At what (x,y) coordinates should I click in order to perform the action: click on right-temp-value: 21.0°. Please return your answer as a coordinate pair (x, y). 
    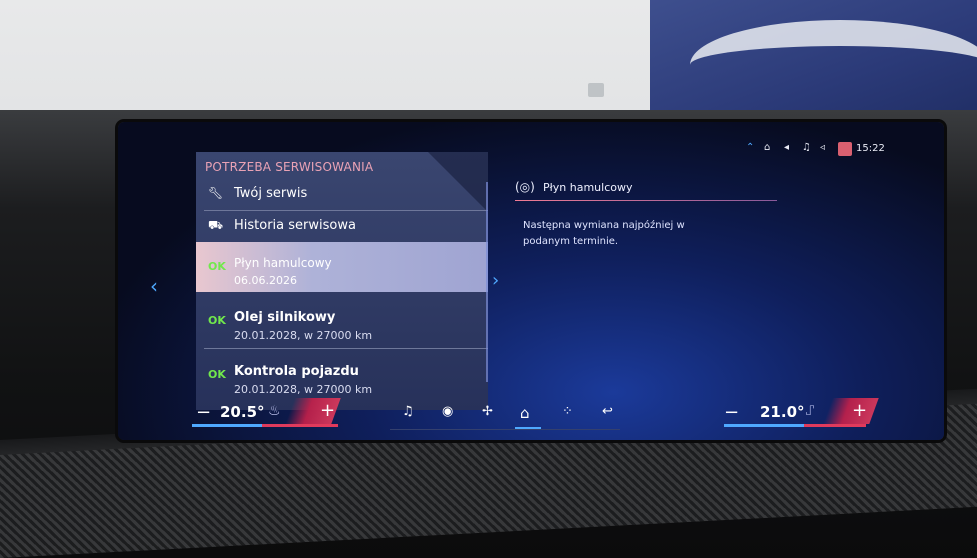
    Looking at the image, I should click on (782, 412).